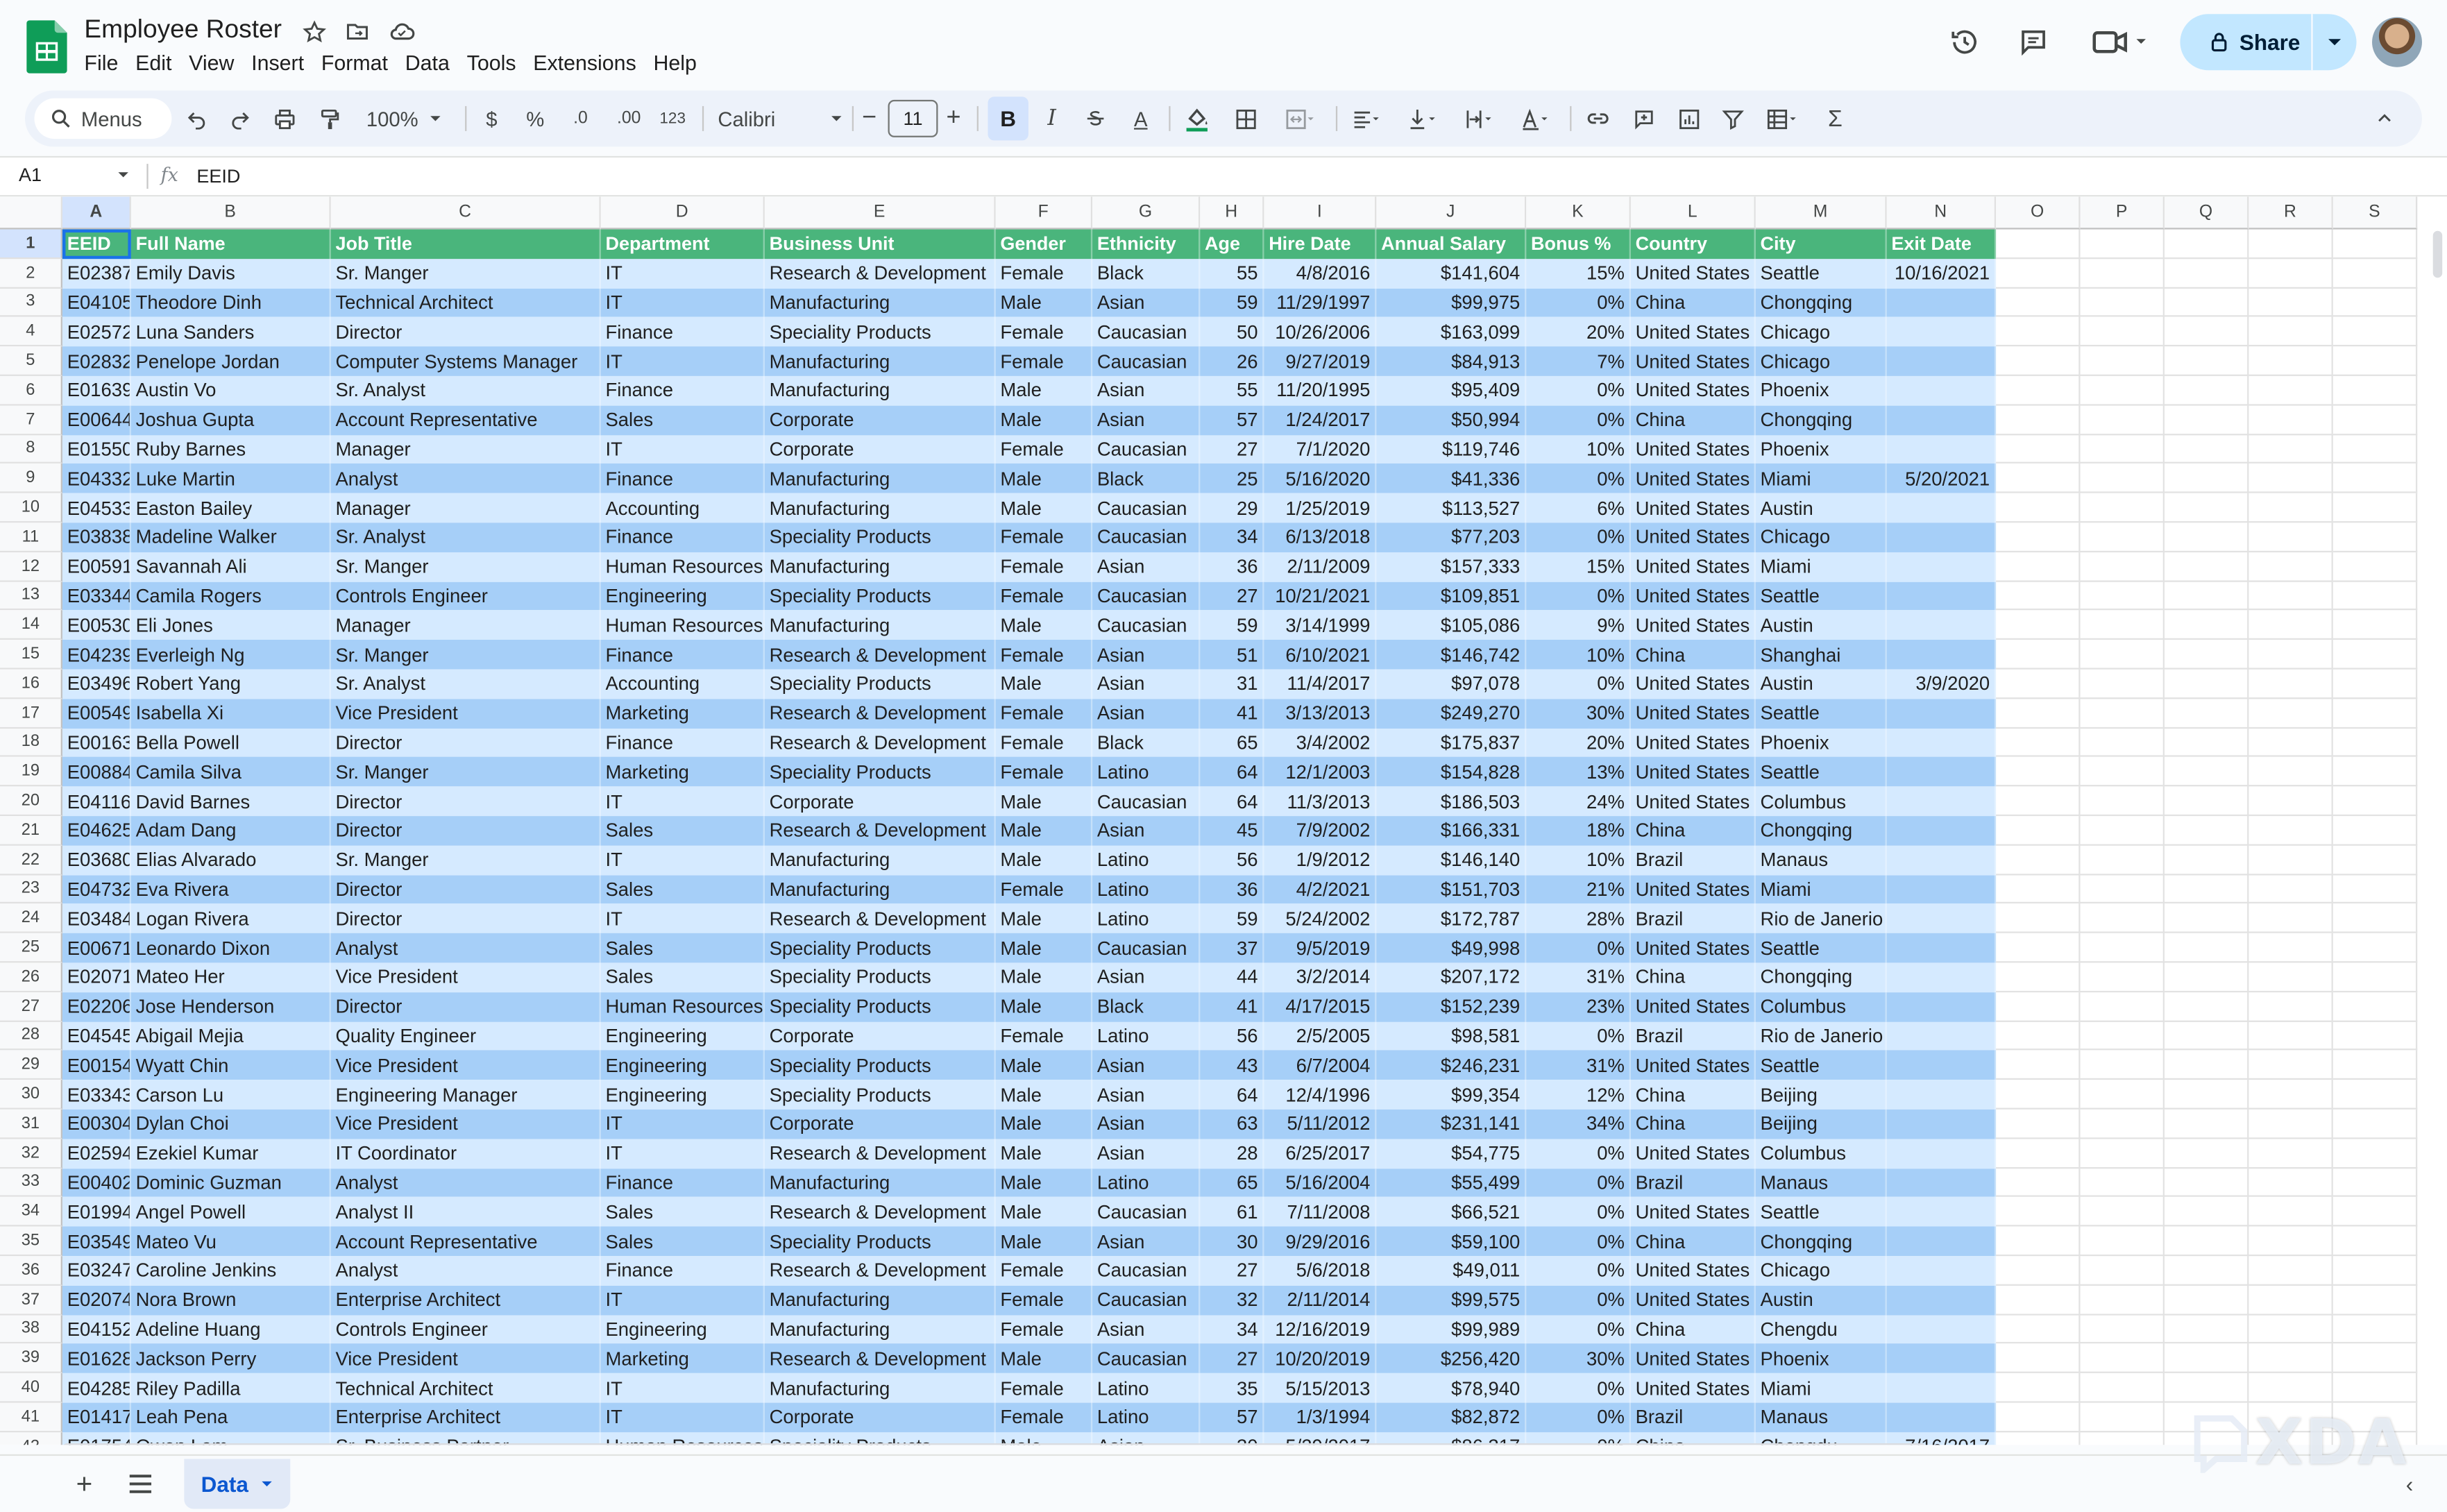  What do you see at coordinates (1320, 1006) in the screenshot?
I see `table-cell: 4/17/2015` at bounding box center [1320, 1006].